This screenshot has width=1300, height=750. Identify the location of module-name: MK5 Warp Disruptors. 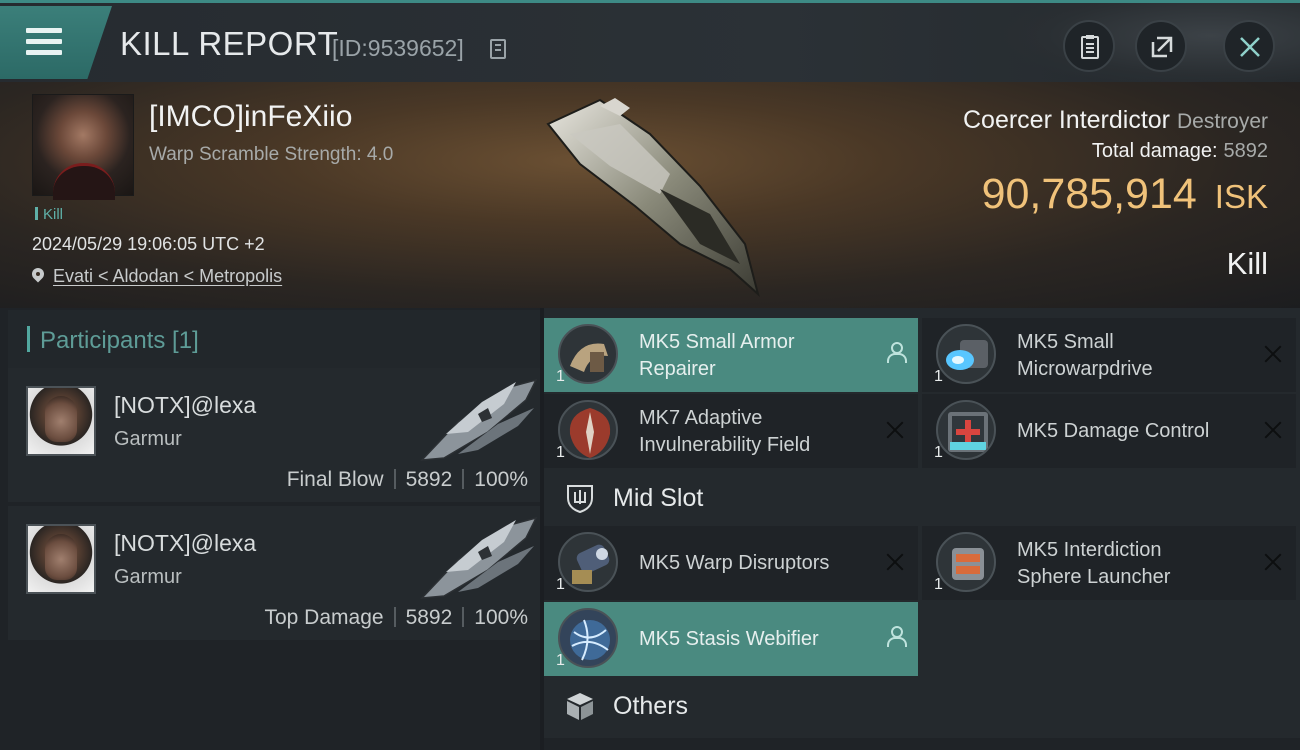
(734, 563).